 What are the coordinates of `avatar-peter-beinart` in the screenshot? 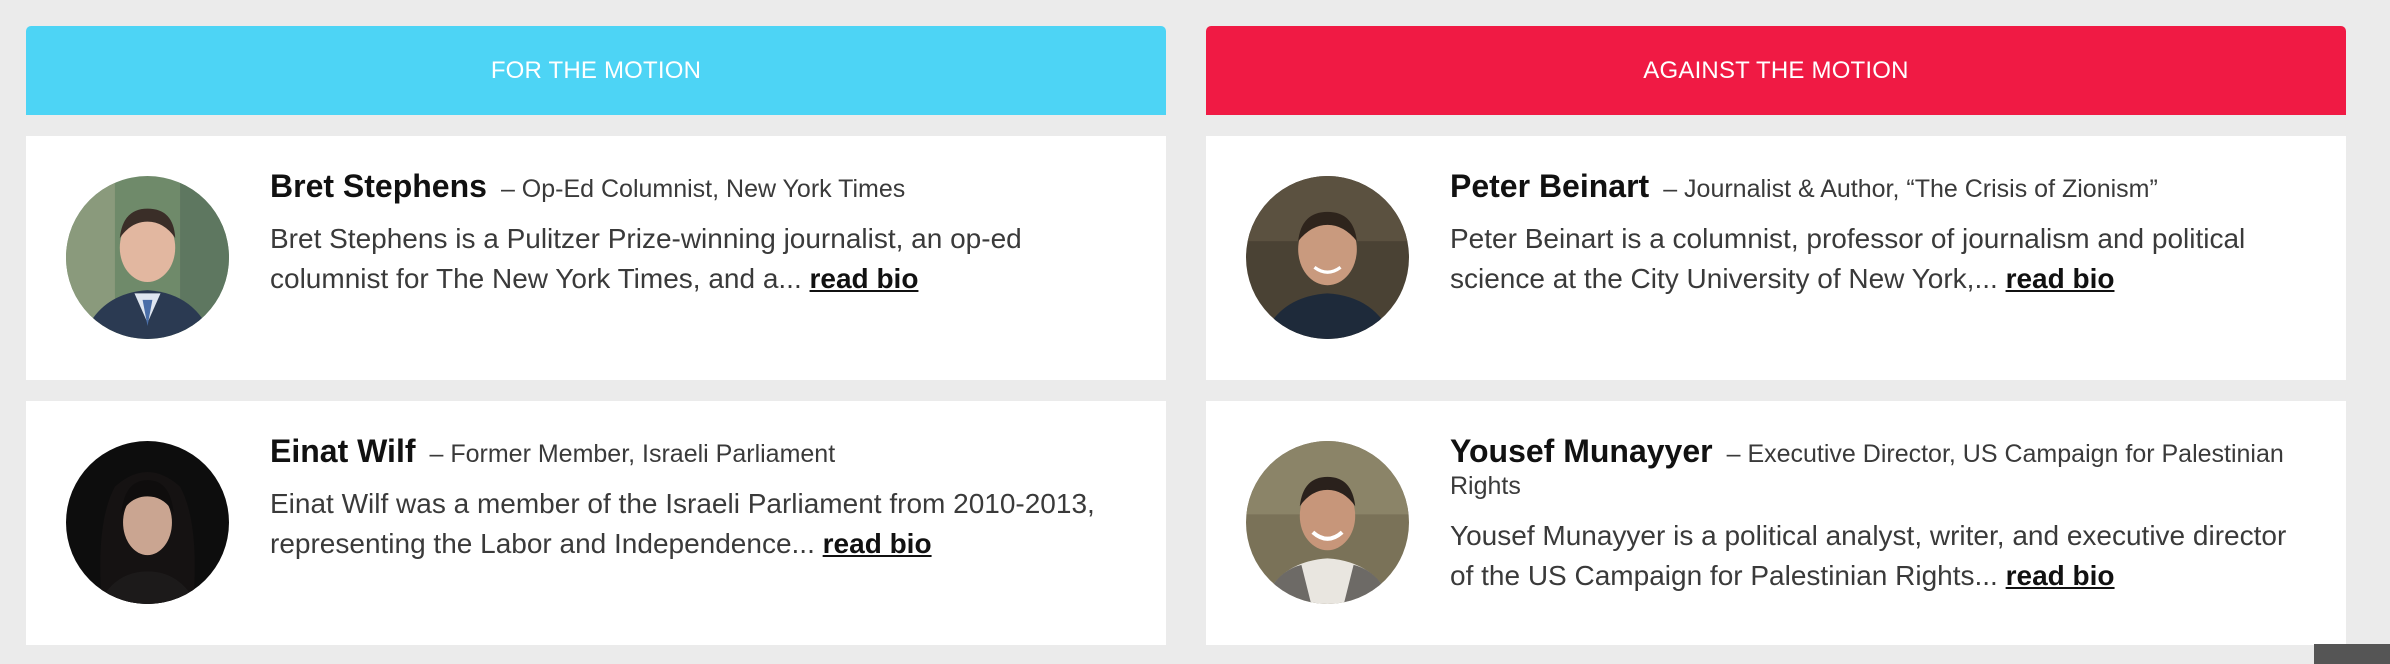 It's located at (1327, 257).